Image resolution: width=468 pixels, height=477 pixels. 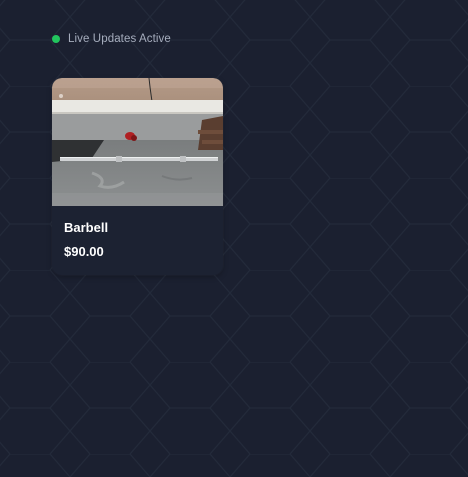 What do you see at coordinates (137, 142) in the screenshot?
I see `barbell-photo-icon` at bounding box center [137, 142].